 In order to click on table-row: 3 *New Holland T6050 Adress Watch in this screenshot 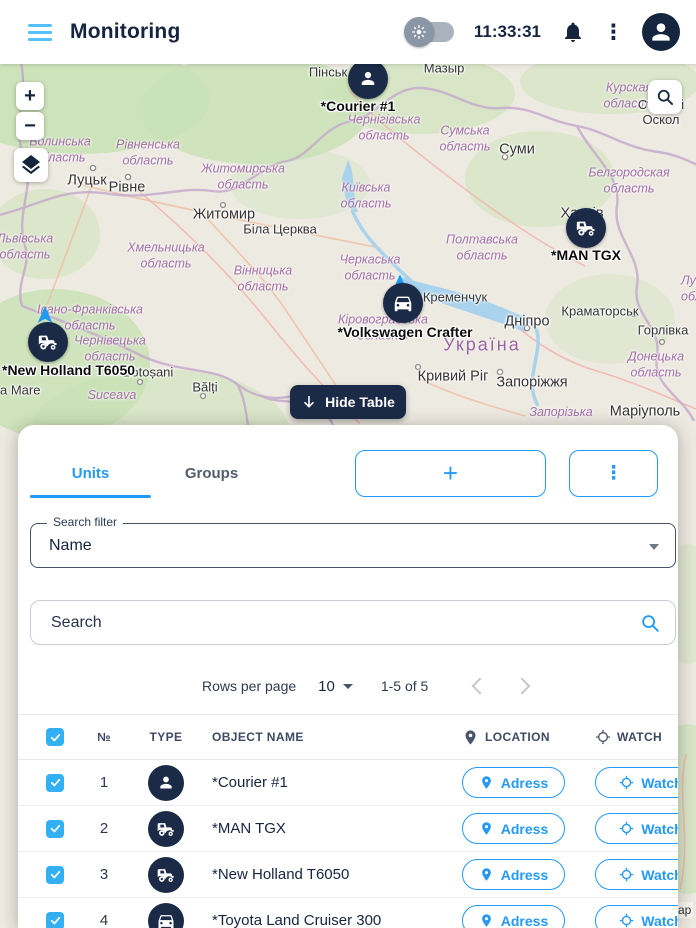, I will do `click(348, 875)`.